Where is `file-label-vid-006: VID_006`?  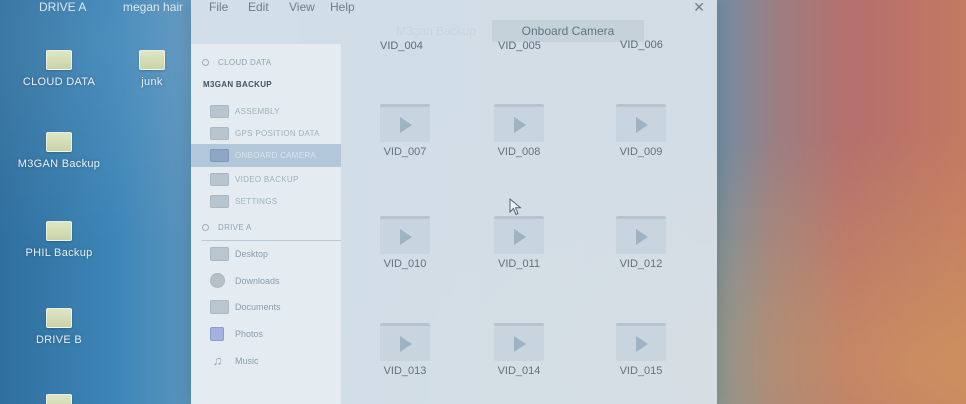 file-label-vid-006: VID_006 is located at coordinates (641, 45).